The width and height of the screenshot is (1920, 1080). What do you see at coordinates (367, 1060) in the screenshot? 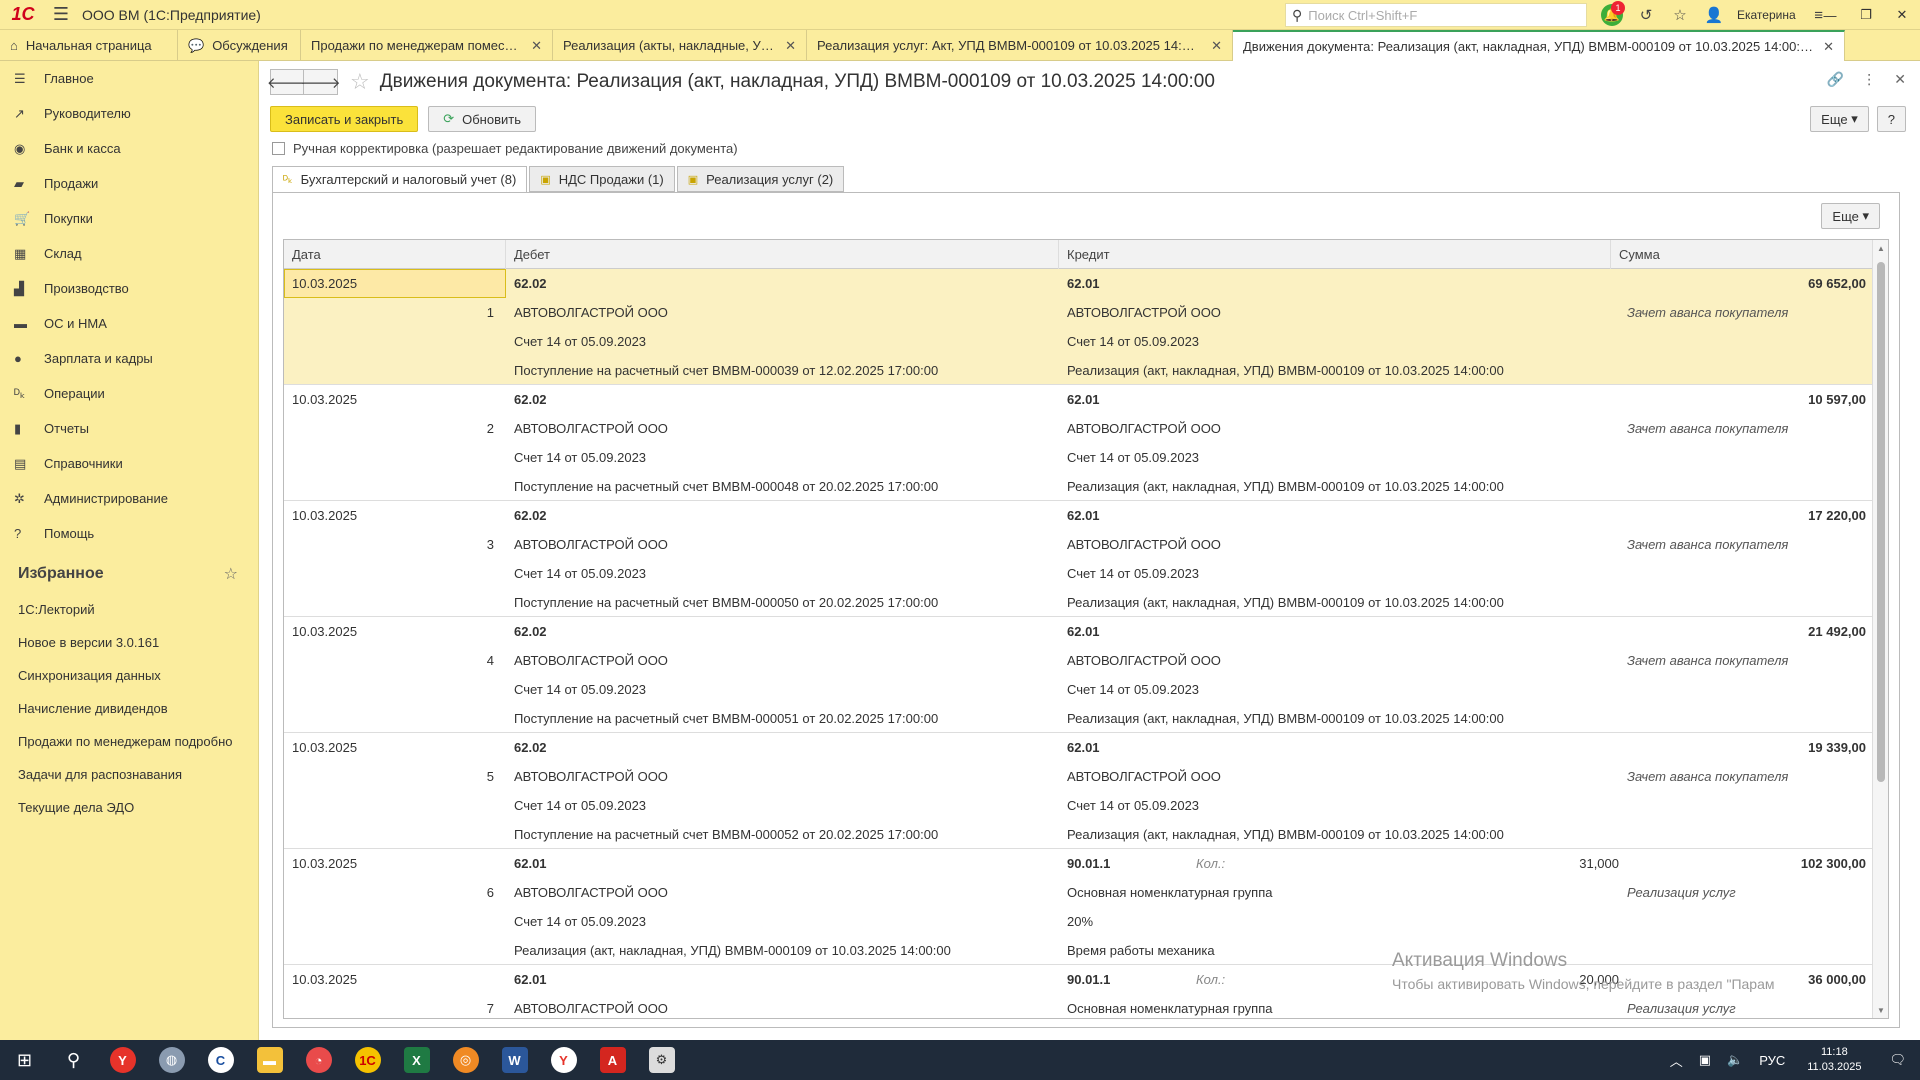
I see `1c-enterprise-icon: 1С` at bounding box center [367, 1060].